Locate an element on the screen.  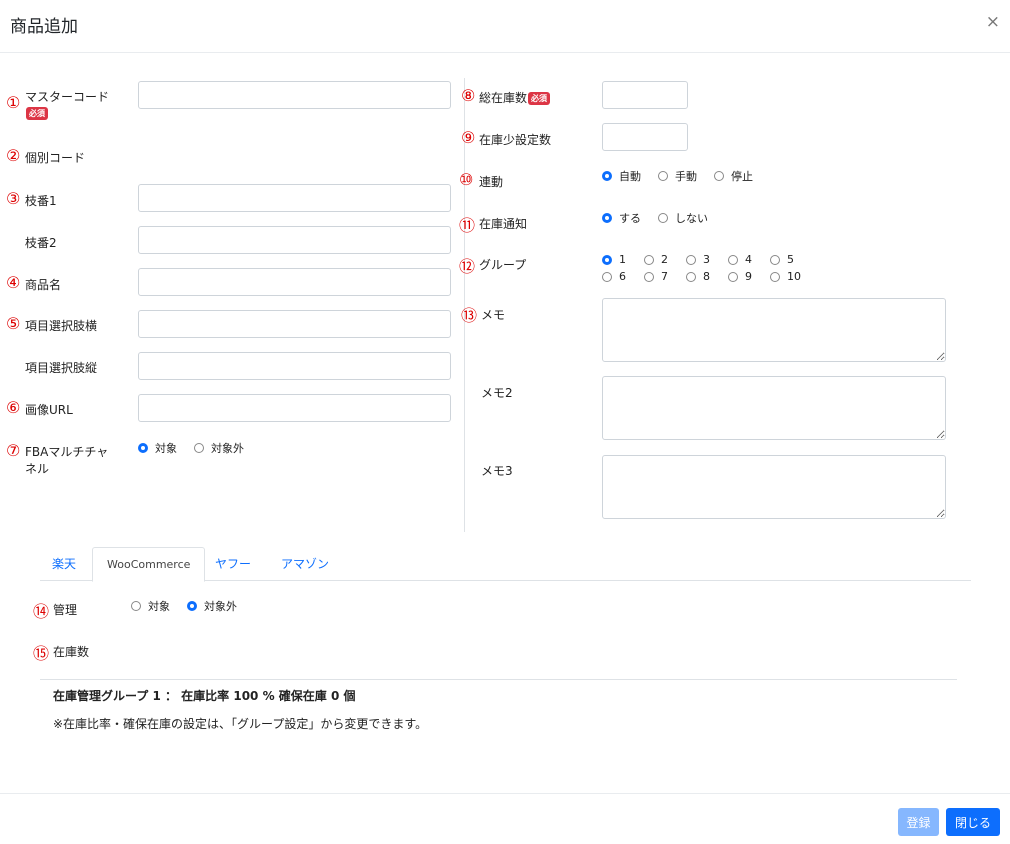
option-vertical-input is located at coordinates (294, 366).